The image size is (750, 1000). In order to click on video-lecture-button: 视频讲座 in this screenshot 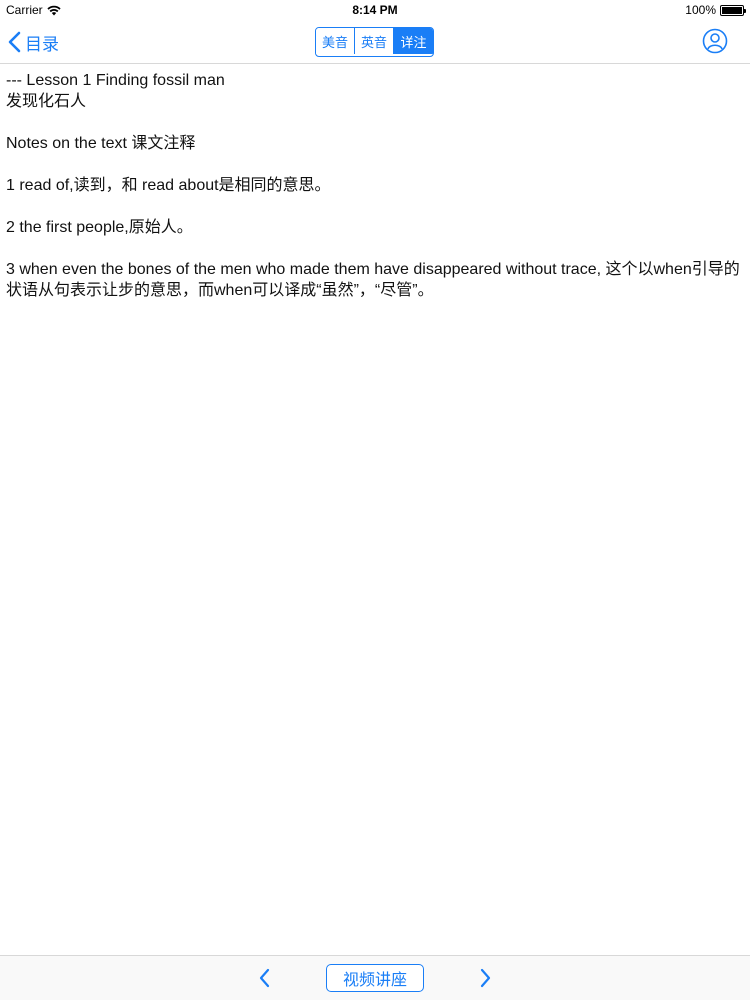, I will do `click(375, 978)`.